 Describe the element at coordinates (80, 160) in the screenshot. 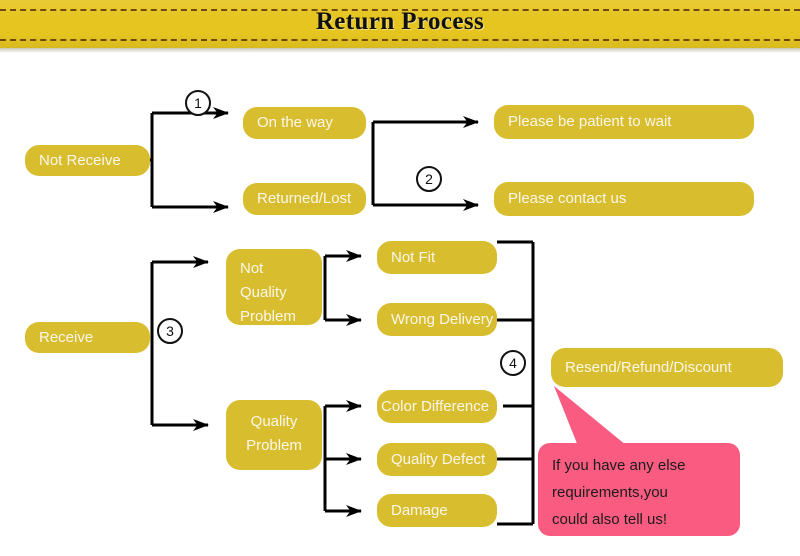

I see `node-label: Not Receive` at that location.